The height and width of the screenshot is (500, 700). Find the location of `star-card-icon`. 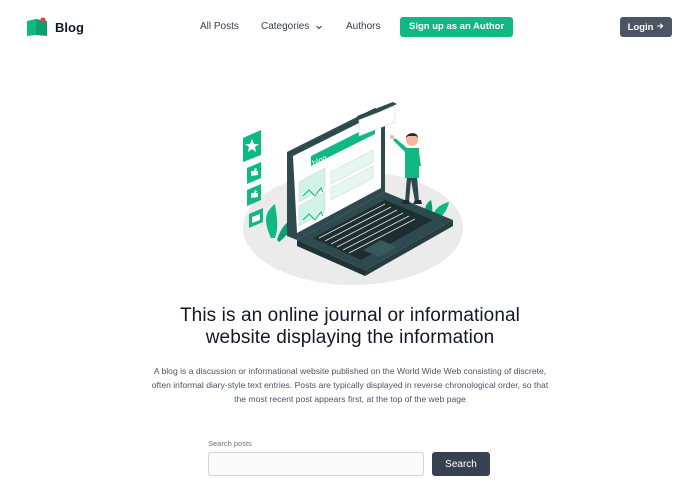

star-card-icon is located at coordinates (252, 146).